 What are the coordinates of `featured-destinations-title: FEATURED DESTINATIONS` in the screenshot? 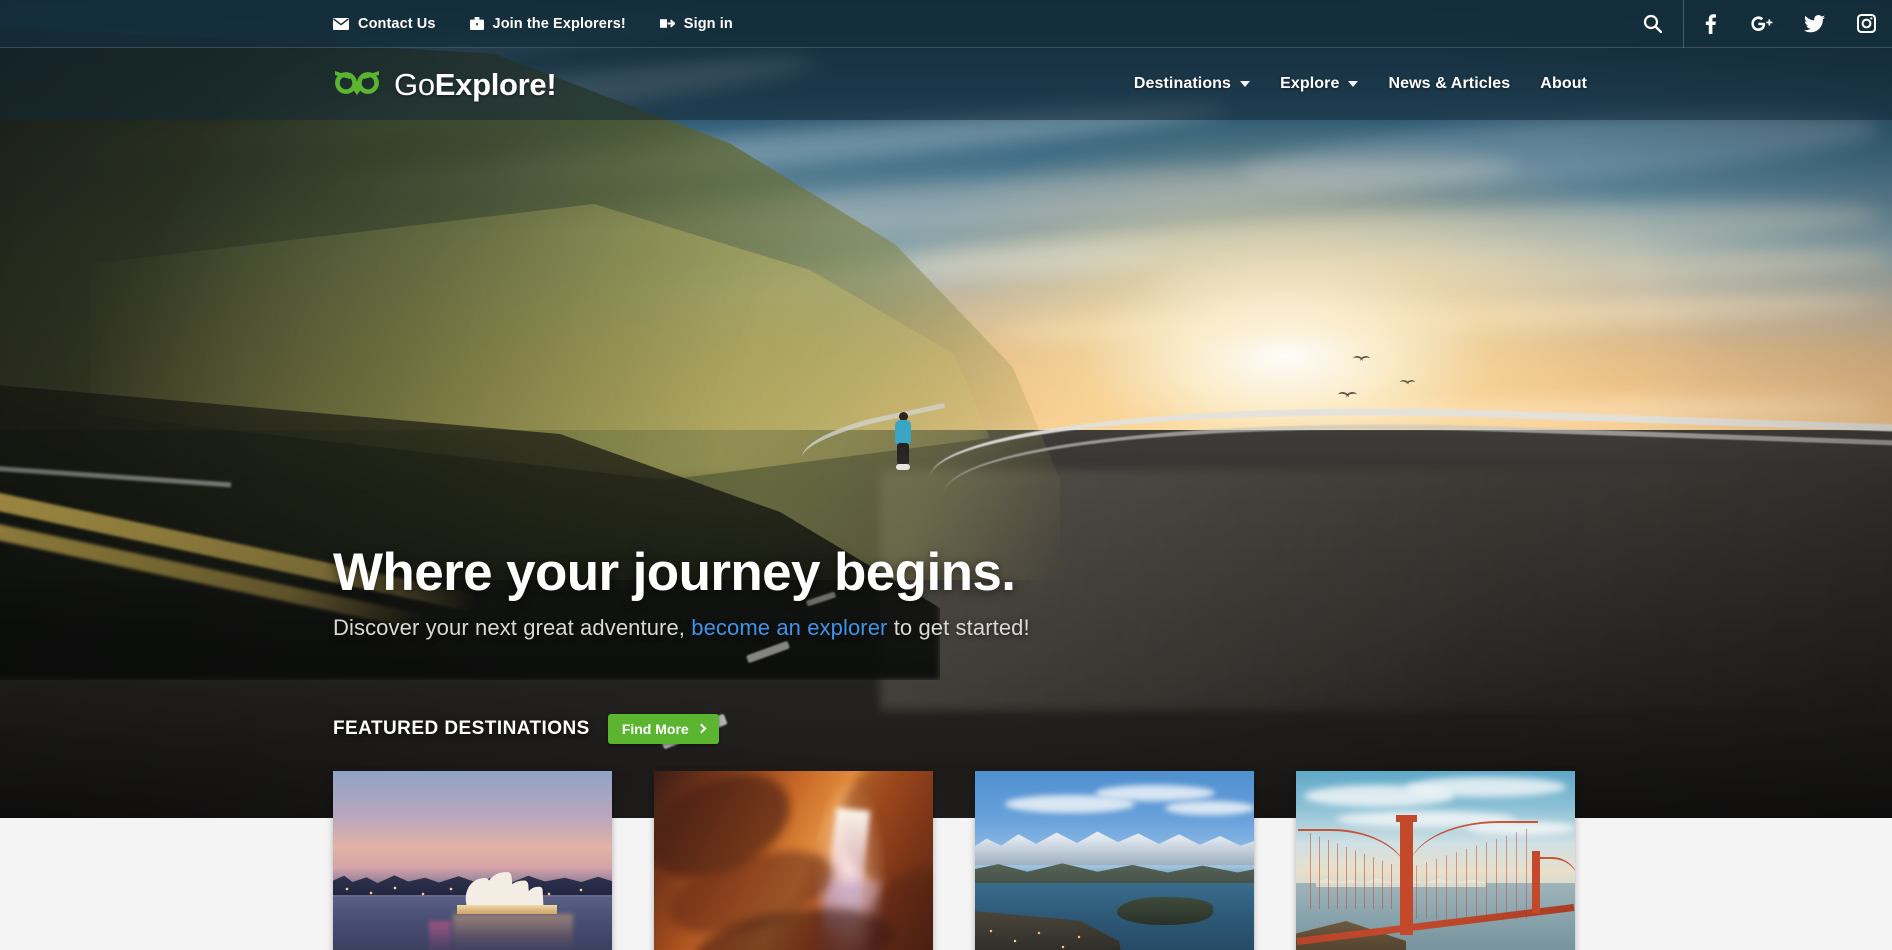 It's located at (461, 728).